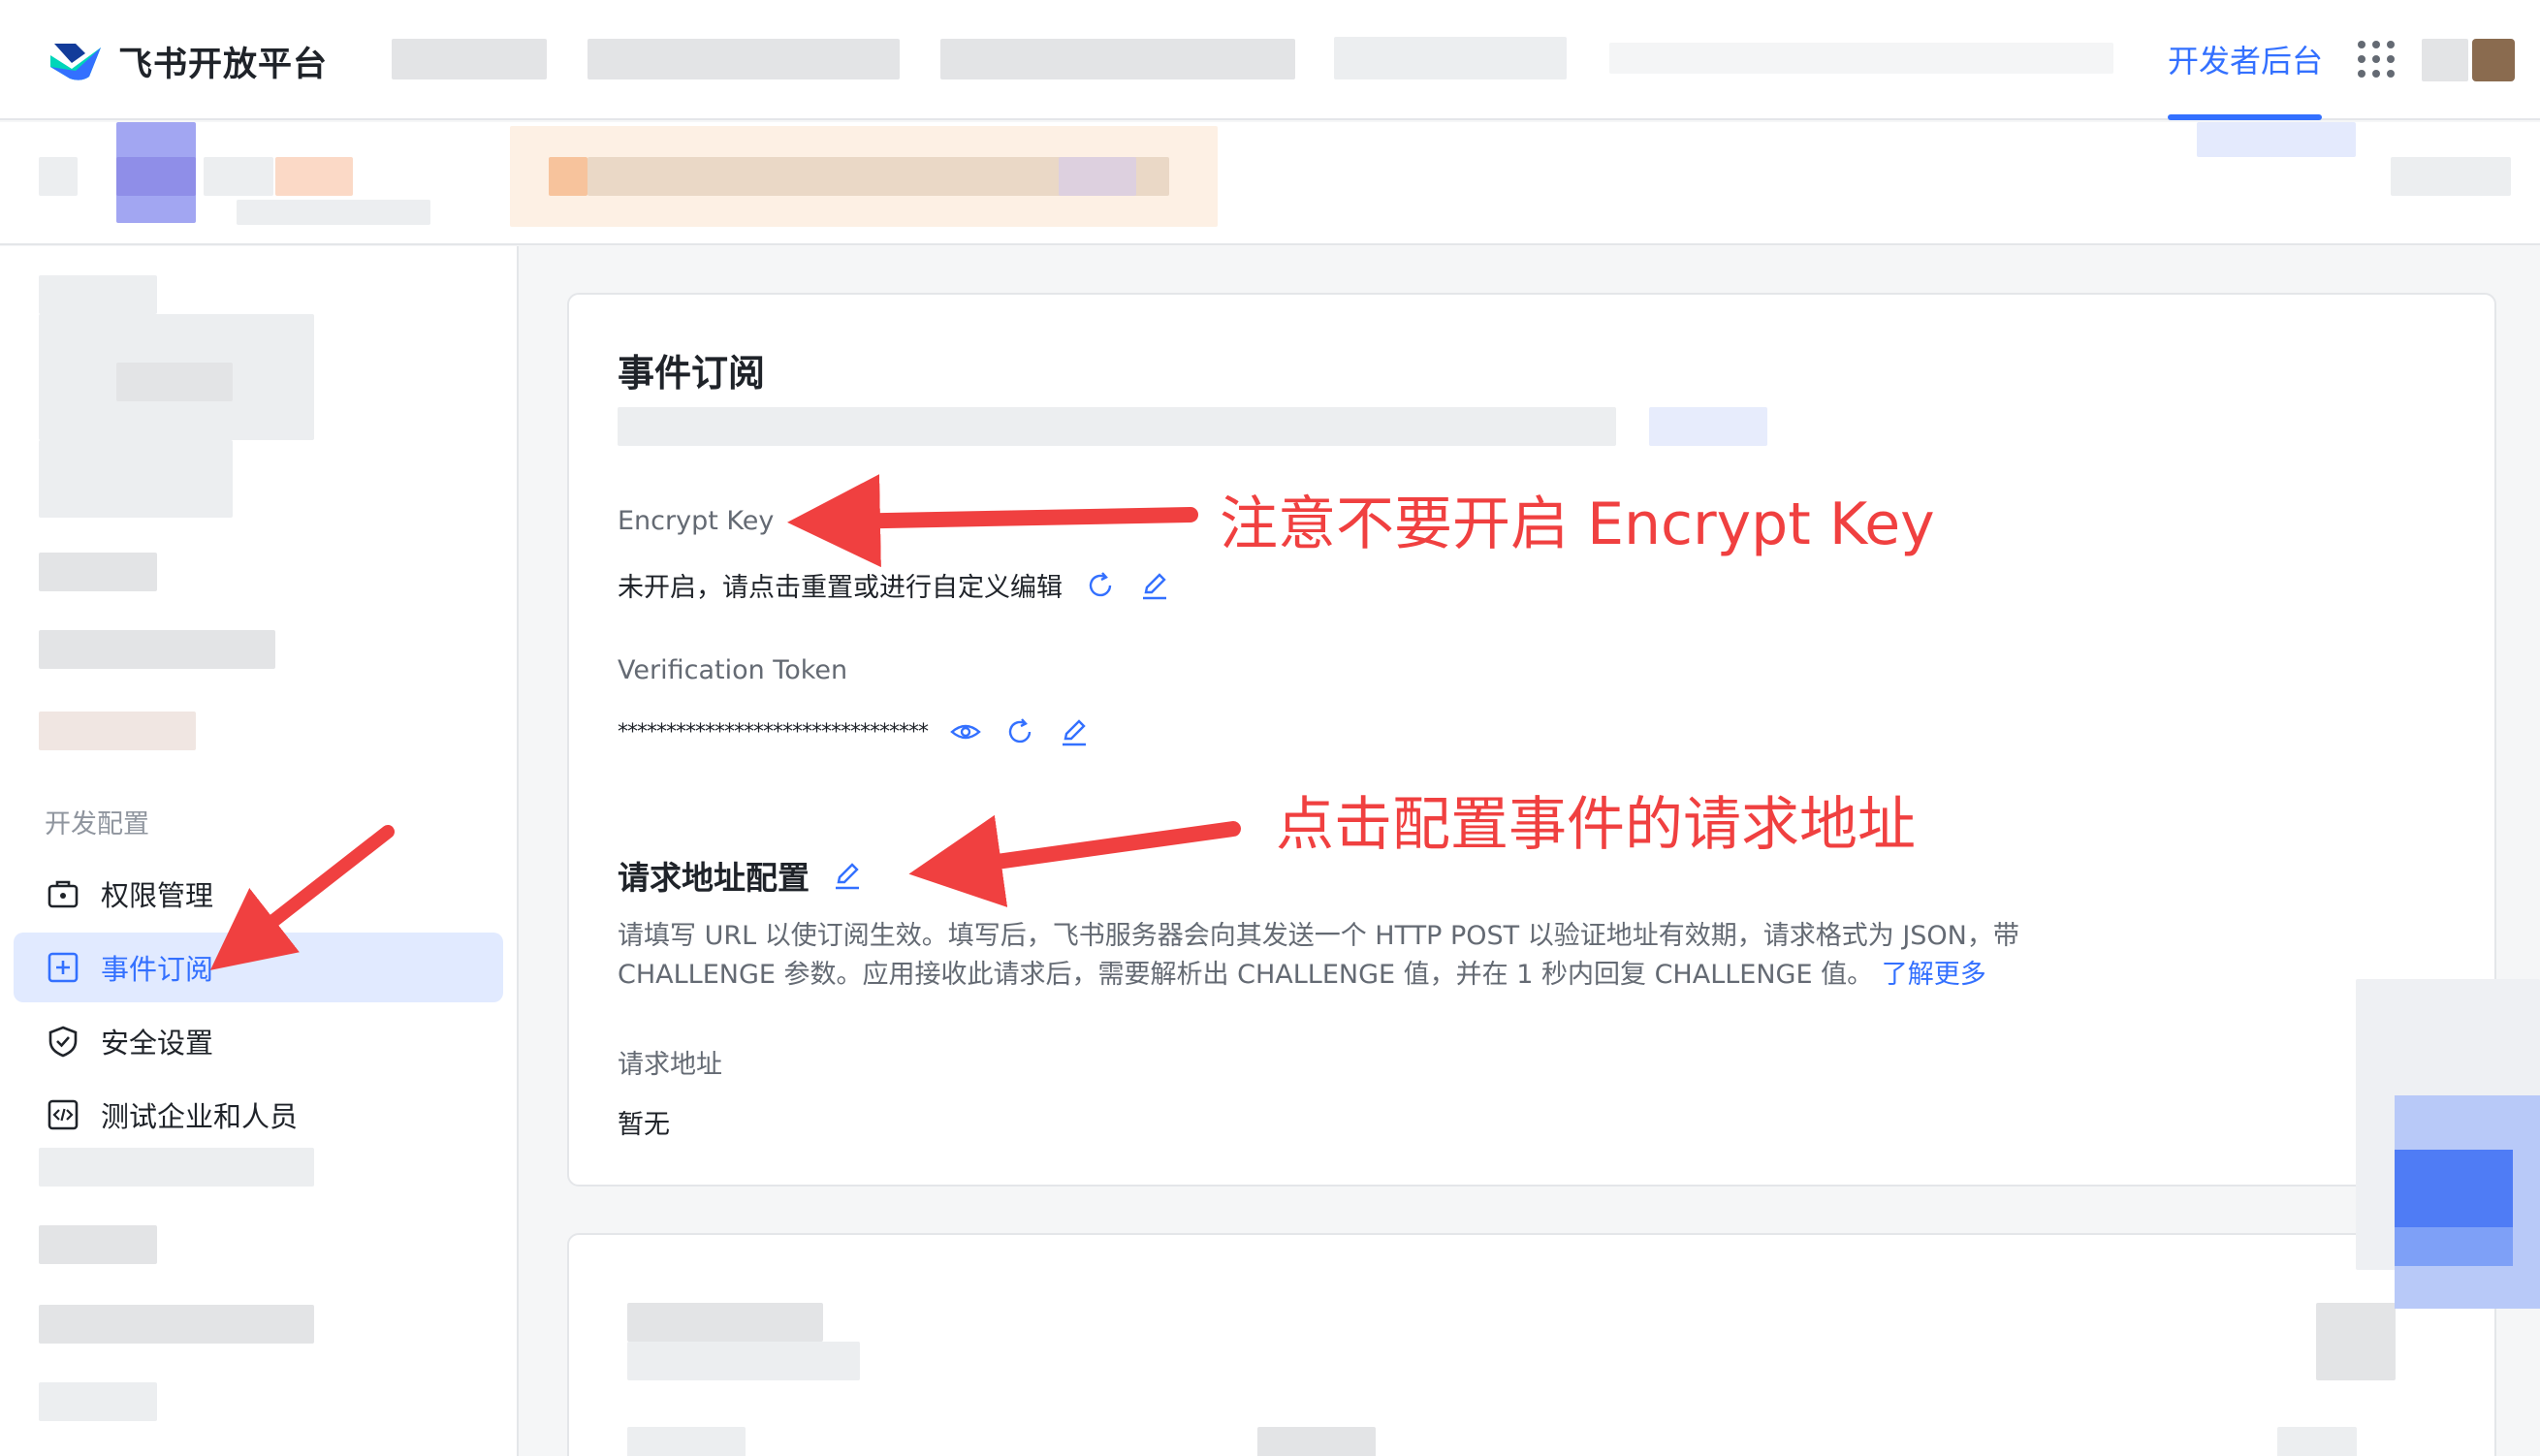  Describe the element at coordinates (692, 374) in the screenshot. I see `page-title: 事件订阅` at that location.